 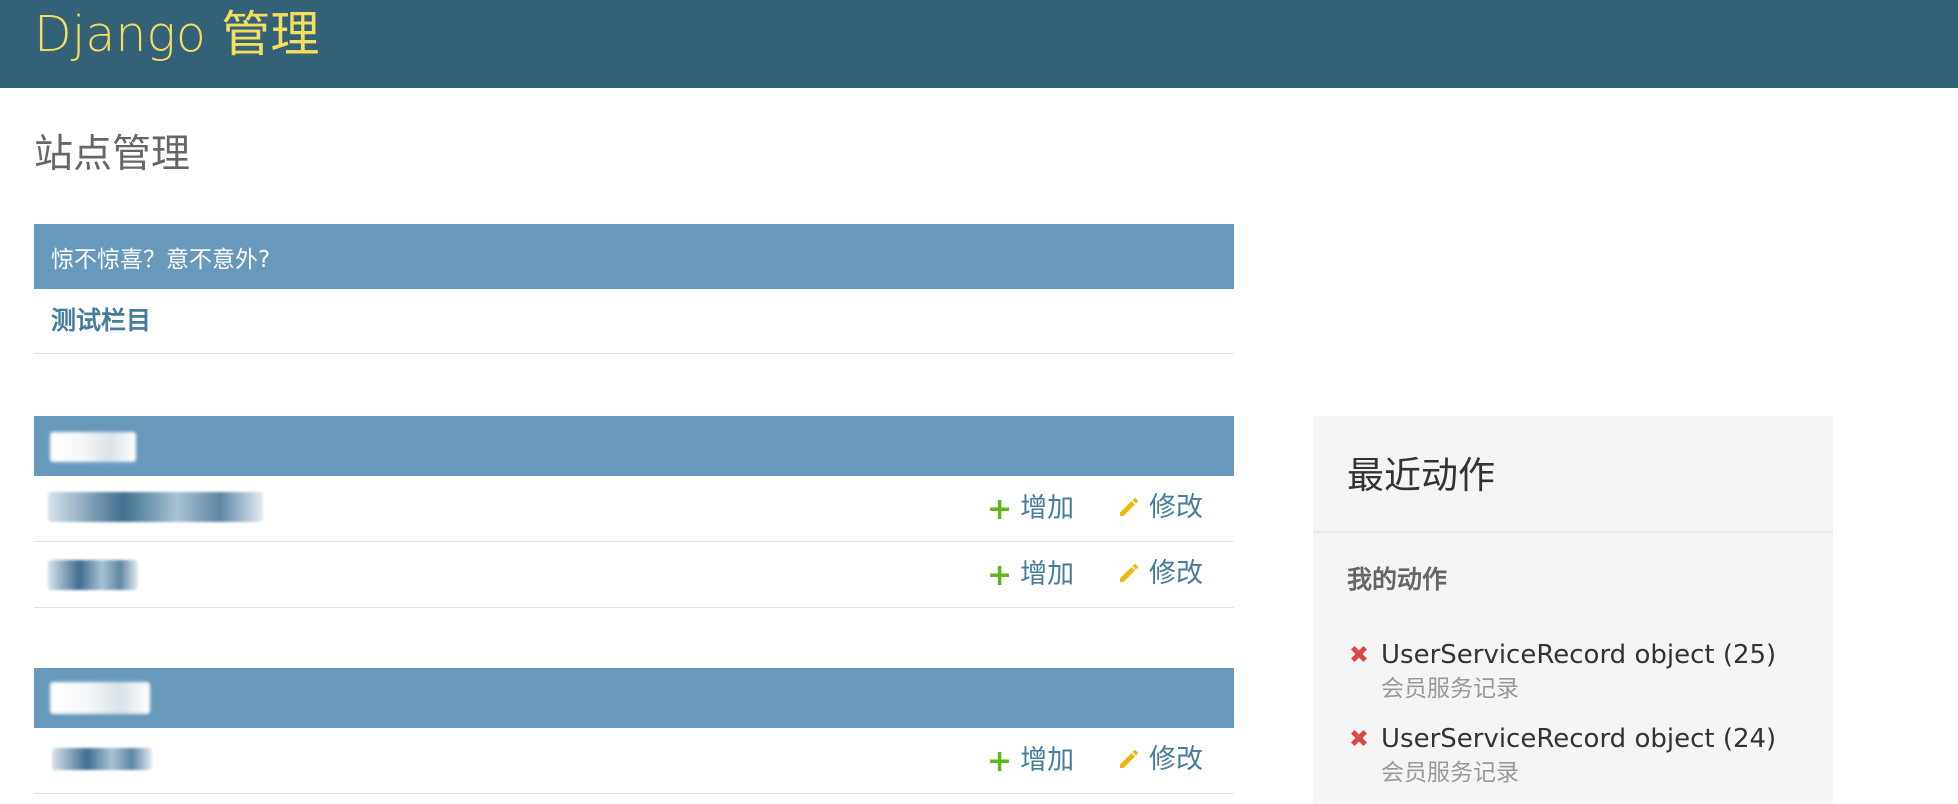 What do you see at coordinates (1578, 739) in the screenshot?
I see `action-object-link: UserServiceRecord object (24)` at bounding box center [1578, 739].